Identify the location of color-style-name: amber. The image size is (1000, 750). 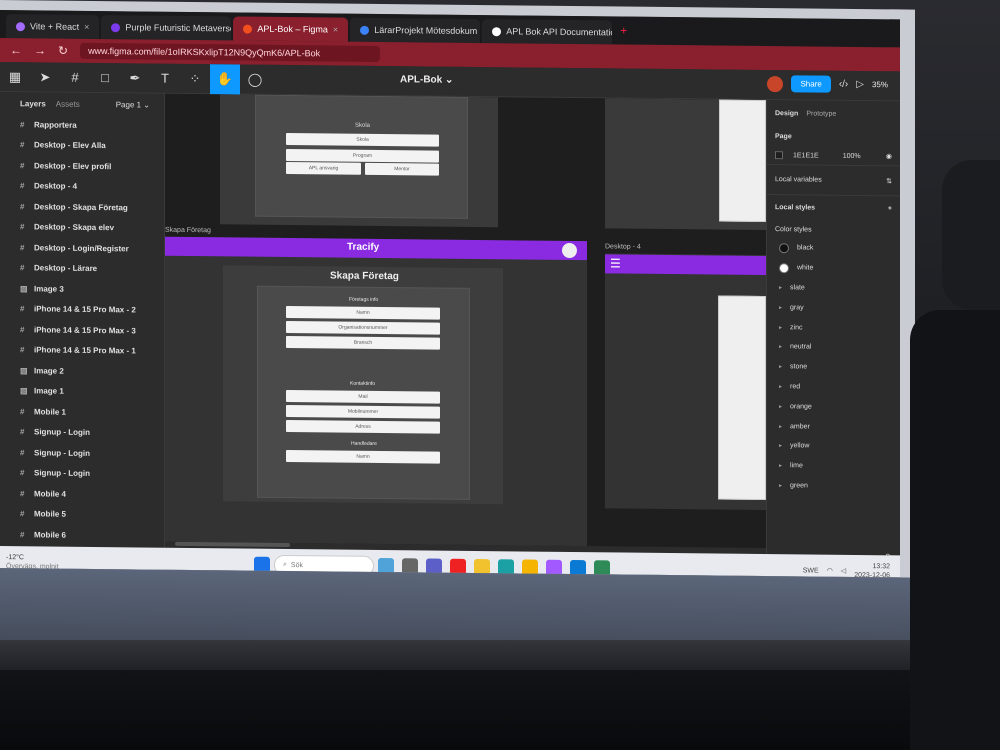
(800, 426).